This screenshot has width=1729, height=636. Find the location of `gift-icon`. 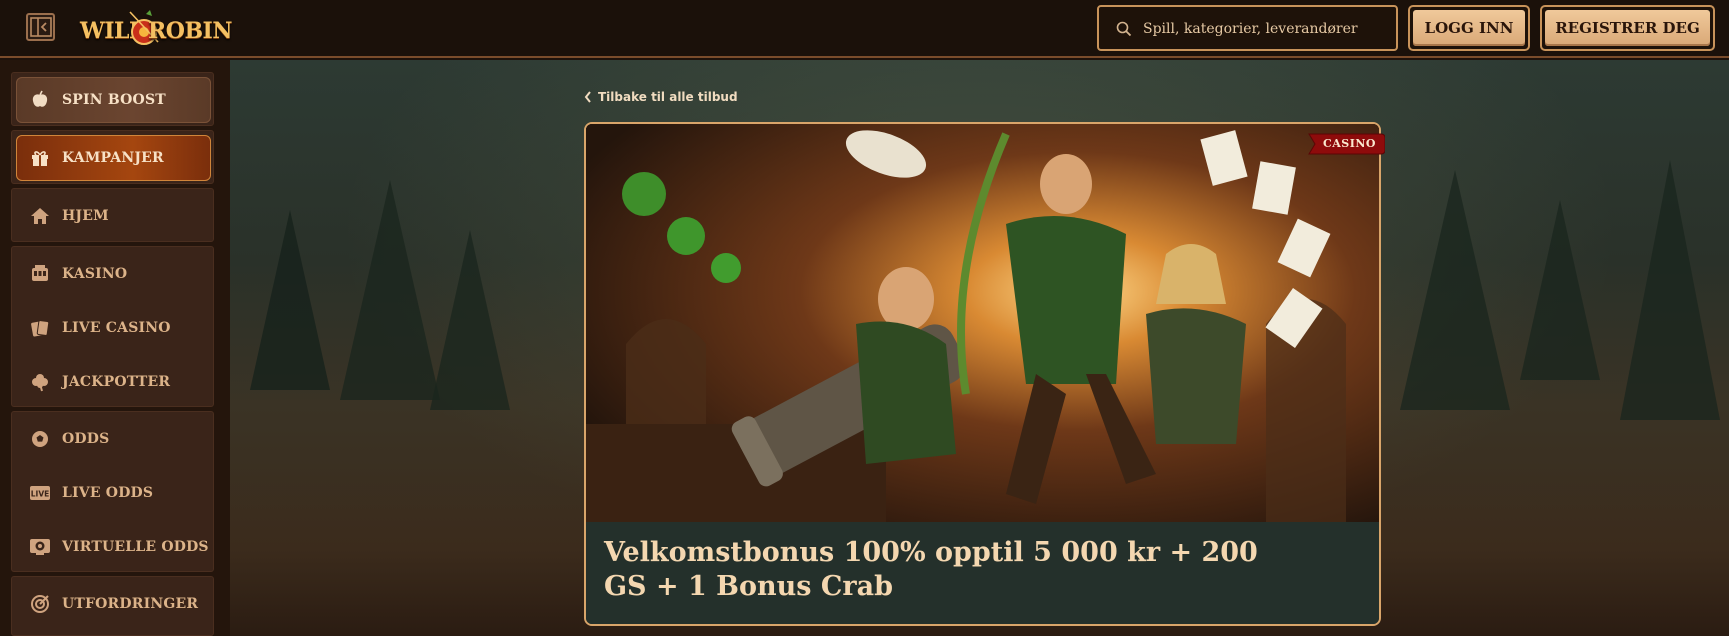

gift-icon is located at coordinates (40, 158).